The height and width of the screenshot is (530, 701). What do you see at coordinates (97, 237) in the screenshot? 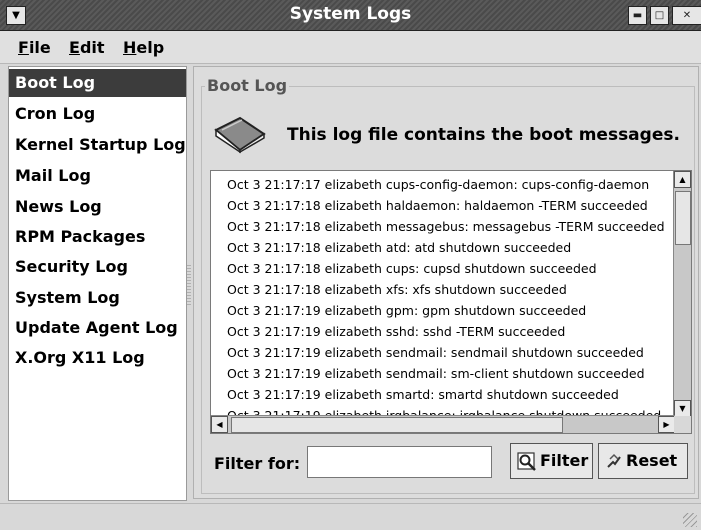
I see `sidebar-item-rpm-packages: RPM Packages` at bounding box center [97, 237].